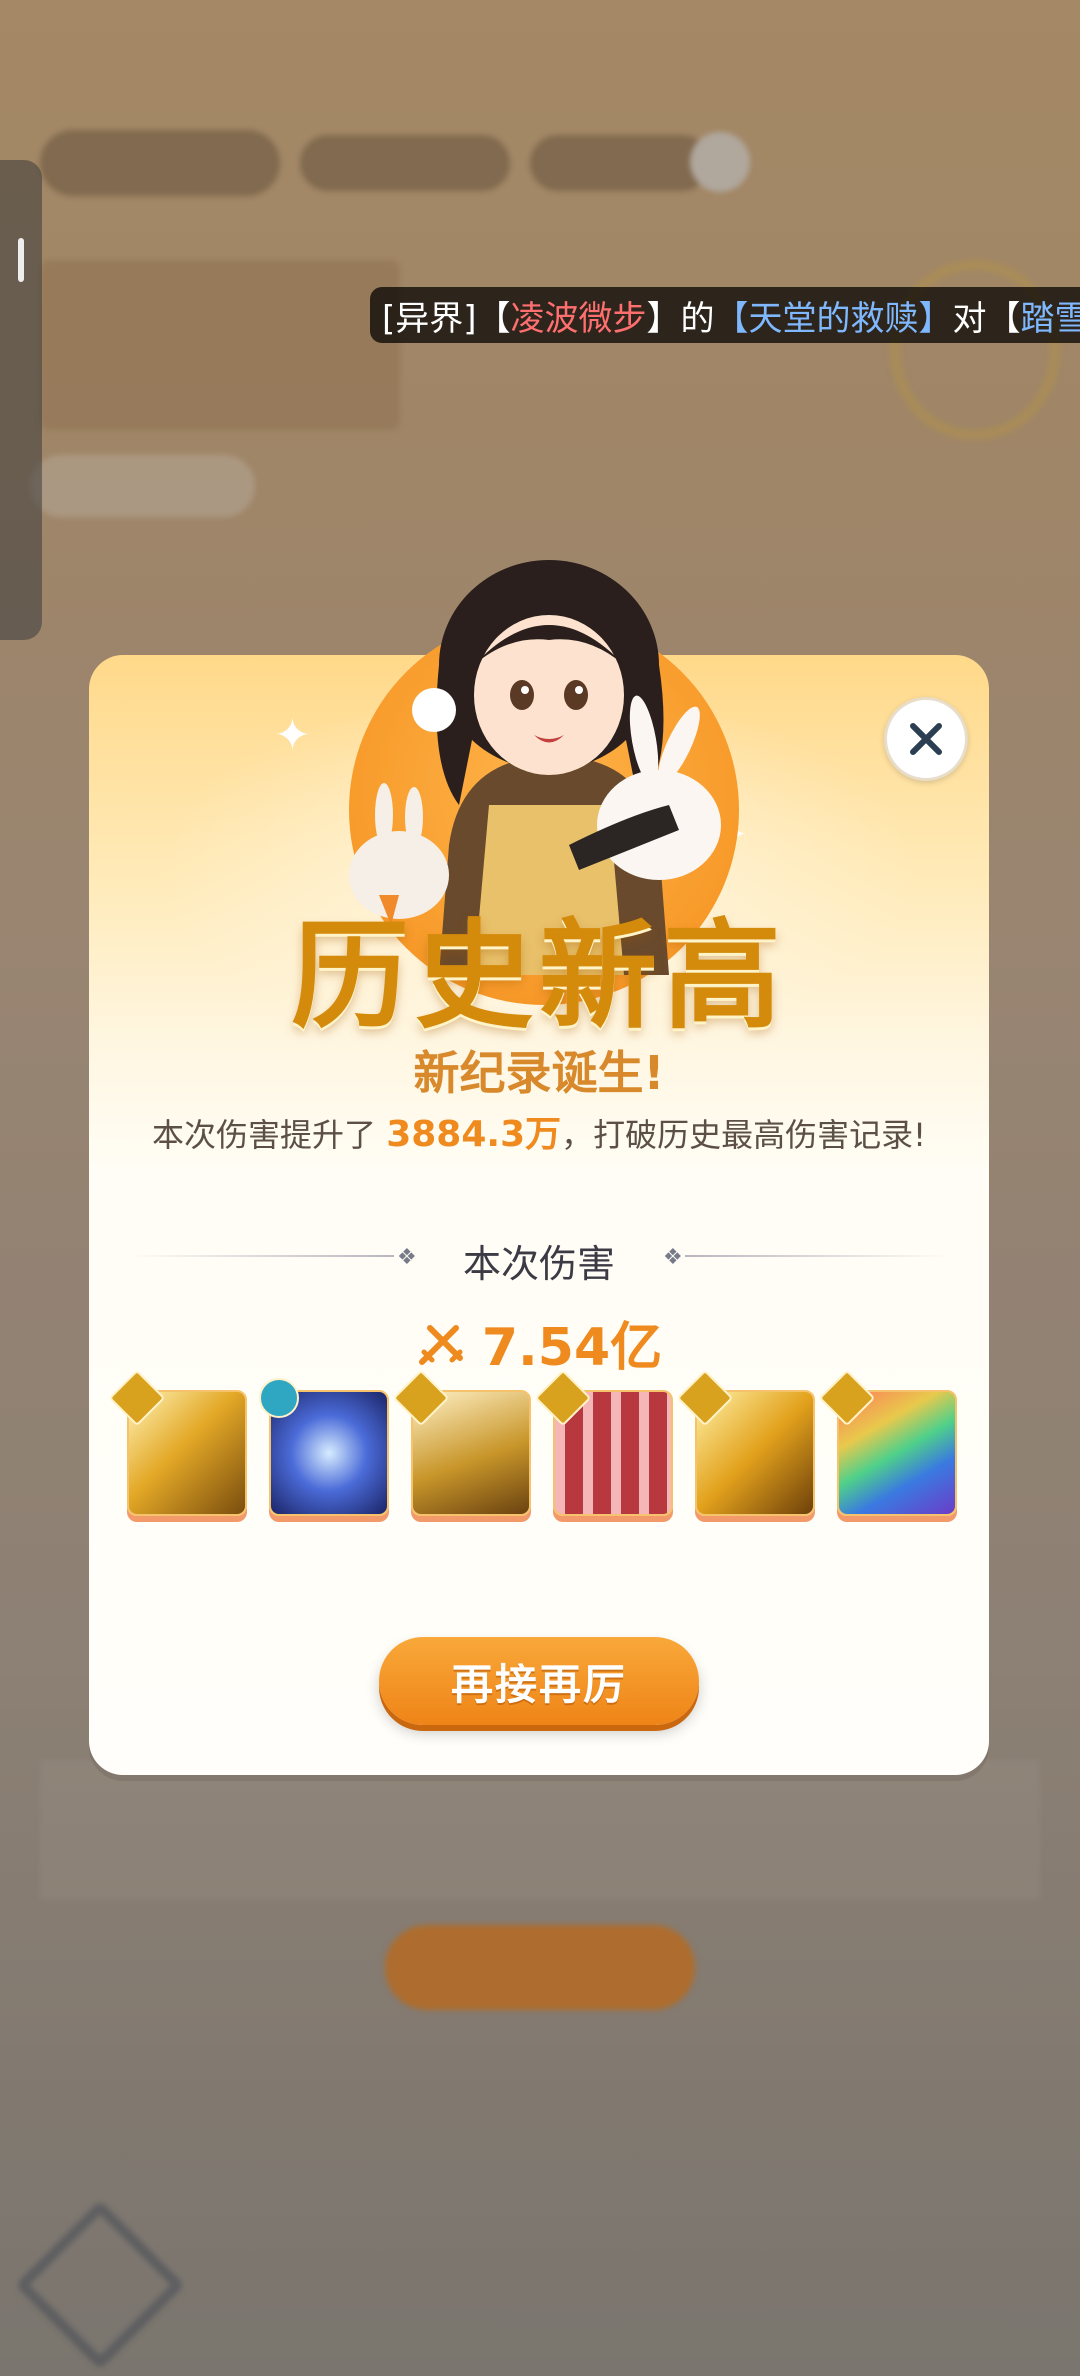  I want to click on marquee-skill-name: 凌波微步, so click(578, 318).